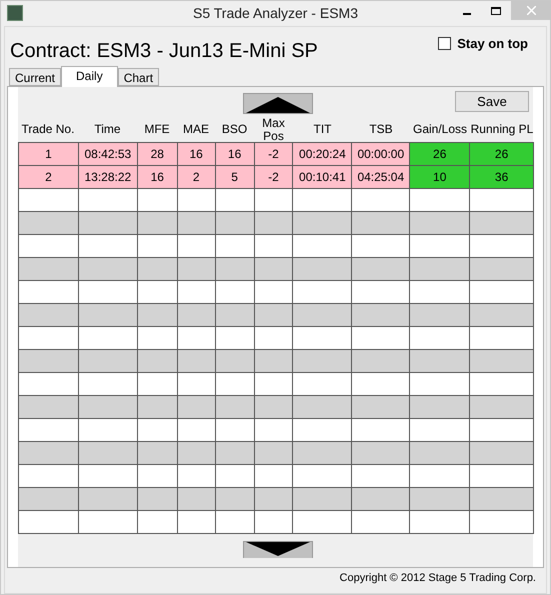  I want to click on scroll-up-button, so click(278, 103).